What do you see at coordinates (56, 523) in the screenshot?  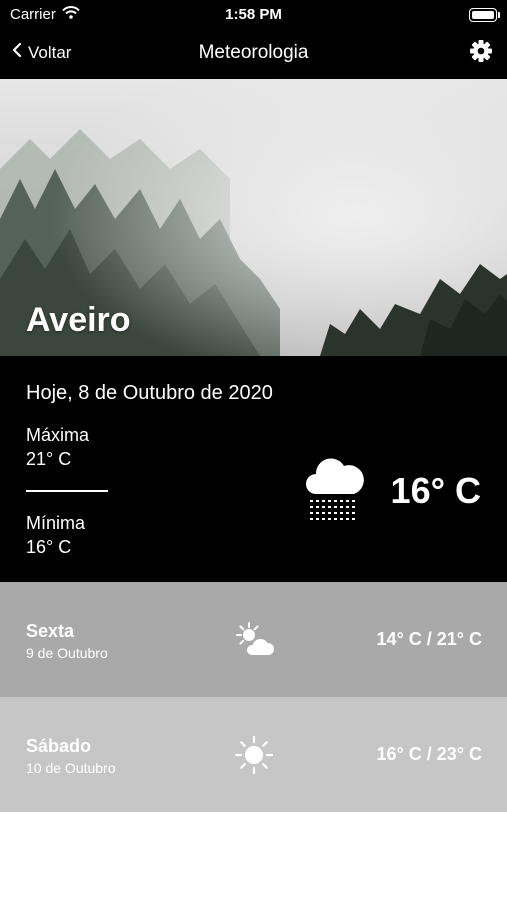 I see `min-temp-label: Mínima` at bounding box center [56, 523].